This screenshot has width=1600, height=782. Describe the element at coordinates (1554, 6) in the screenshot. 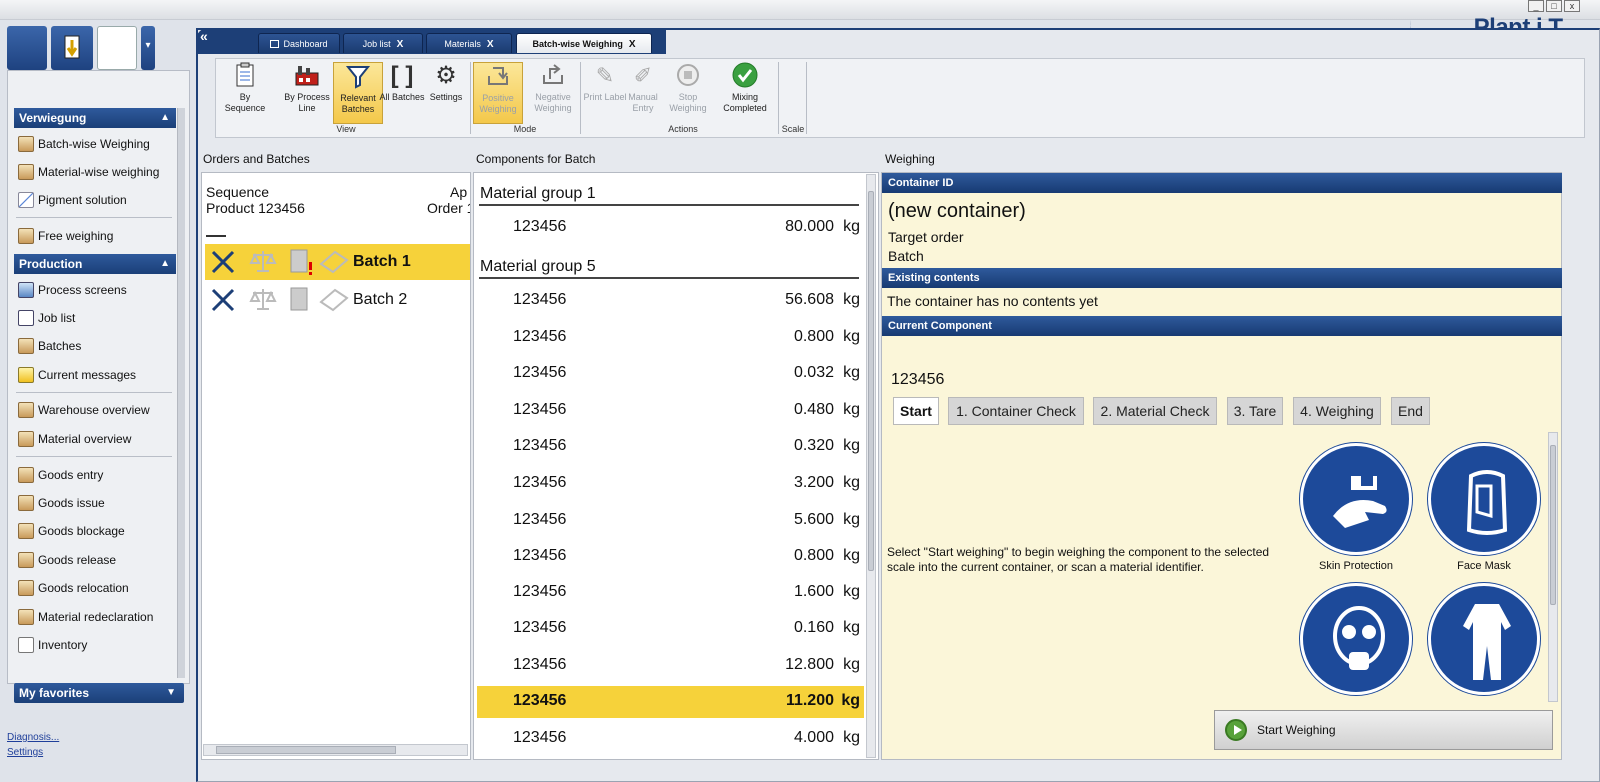

I see `maximize-button: □` at that location.